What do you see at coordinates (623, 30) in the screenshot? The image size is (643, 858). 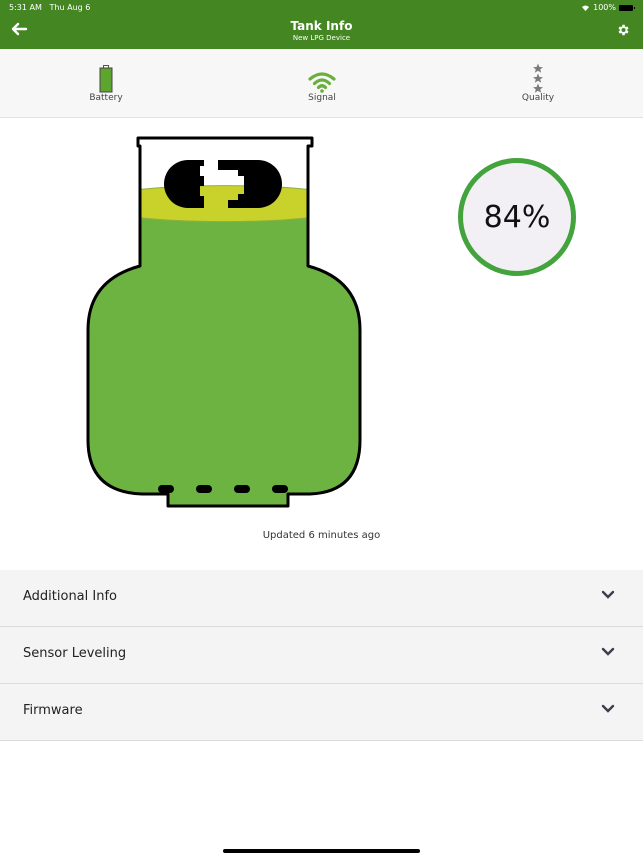 I see `gear-icon` at bounding box center [623, 30].